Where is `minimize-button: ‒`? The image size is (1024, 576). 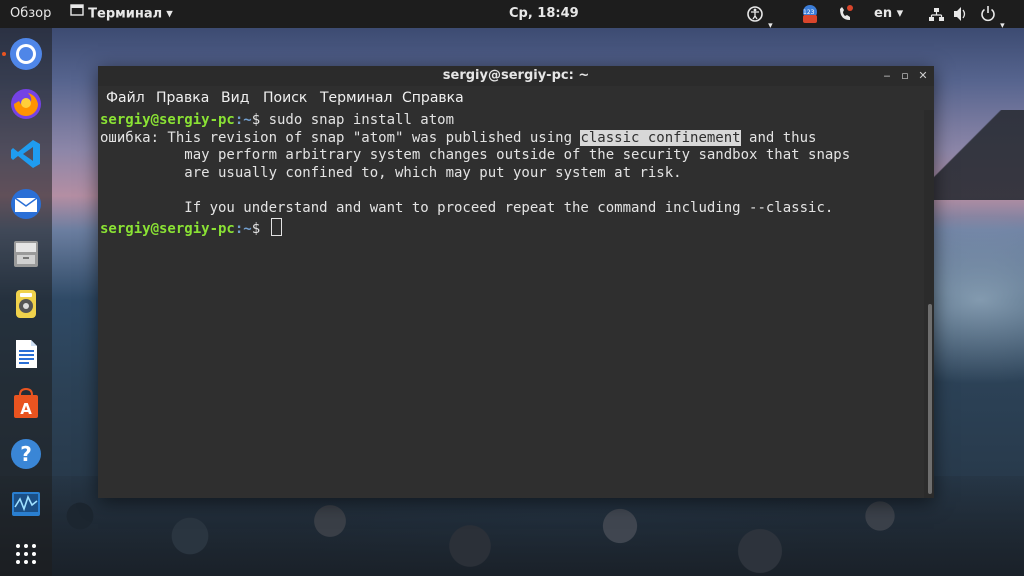 minimize-button: ‒ is located at coordinates (887, 76).